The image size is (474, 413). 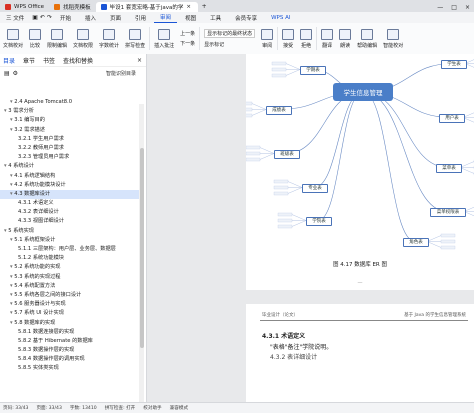 What do you see at coordinates (70, 304) in the screenshot?
I see `toc-item: ▾ 5.6 服务器设计与实现` at bounding box center [70, 304].